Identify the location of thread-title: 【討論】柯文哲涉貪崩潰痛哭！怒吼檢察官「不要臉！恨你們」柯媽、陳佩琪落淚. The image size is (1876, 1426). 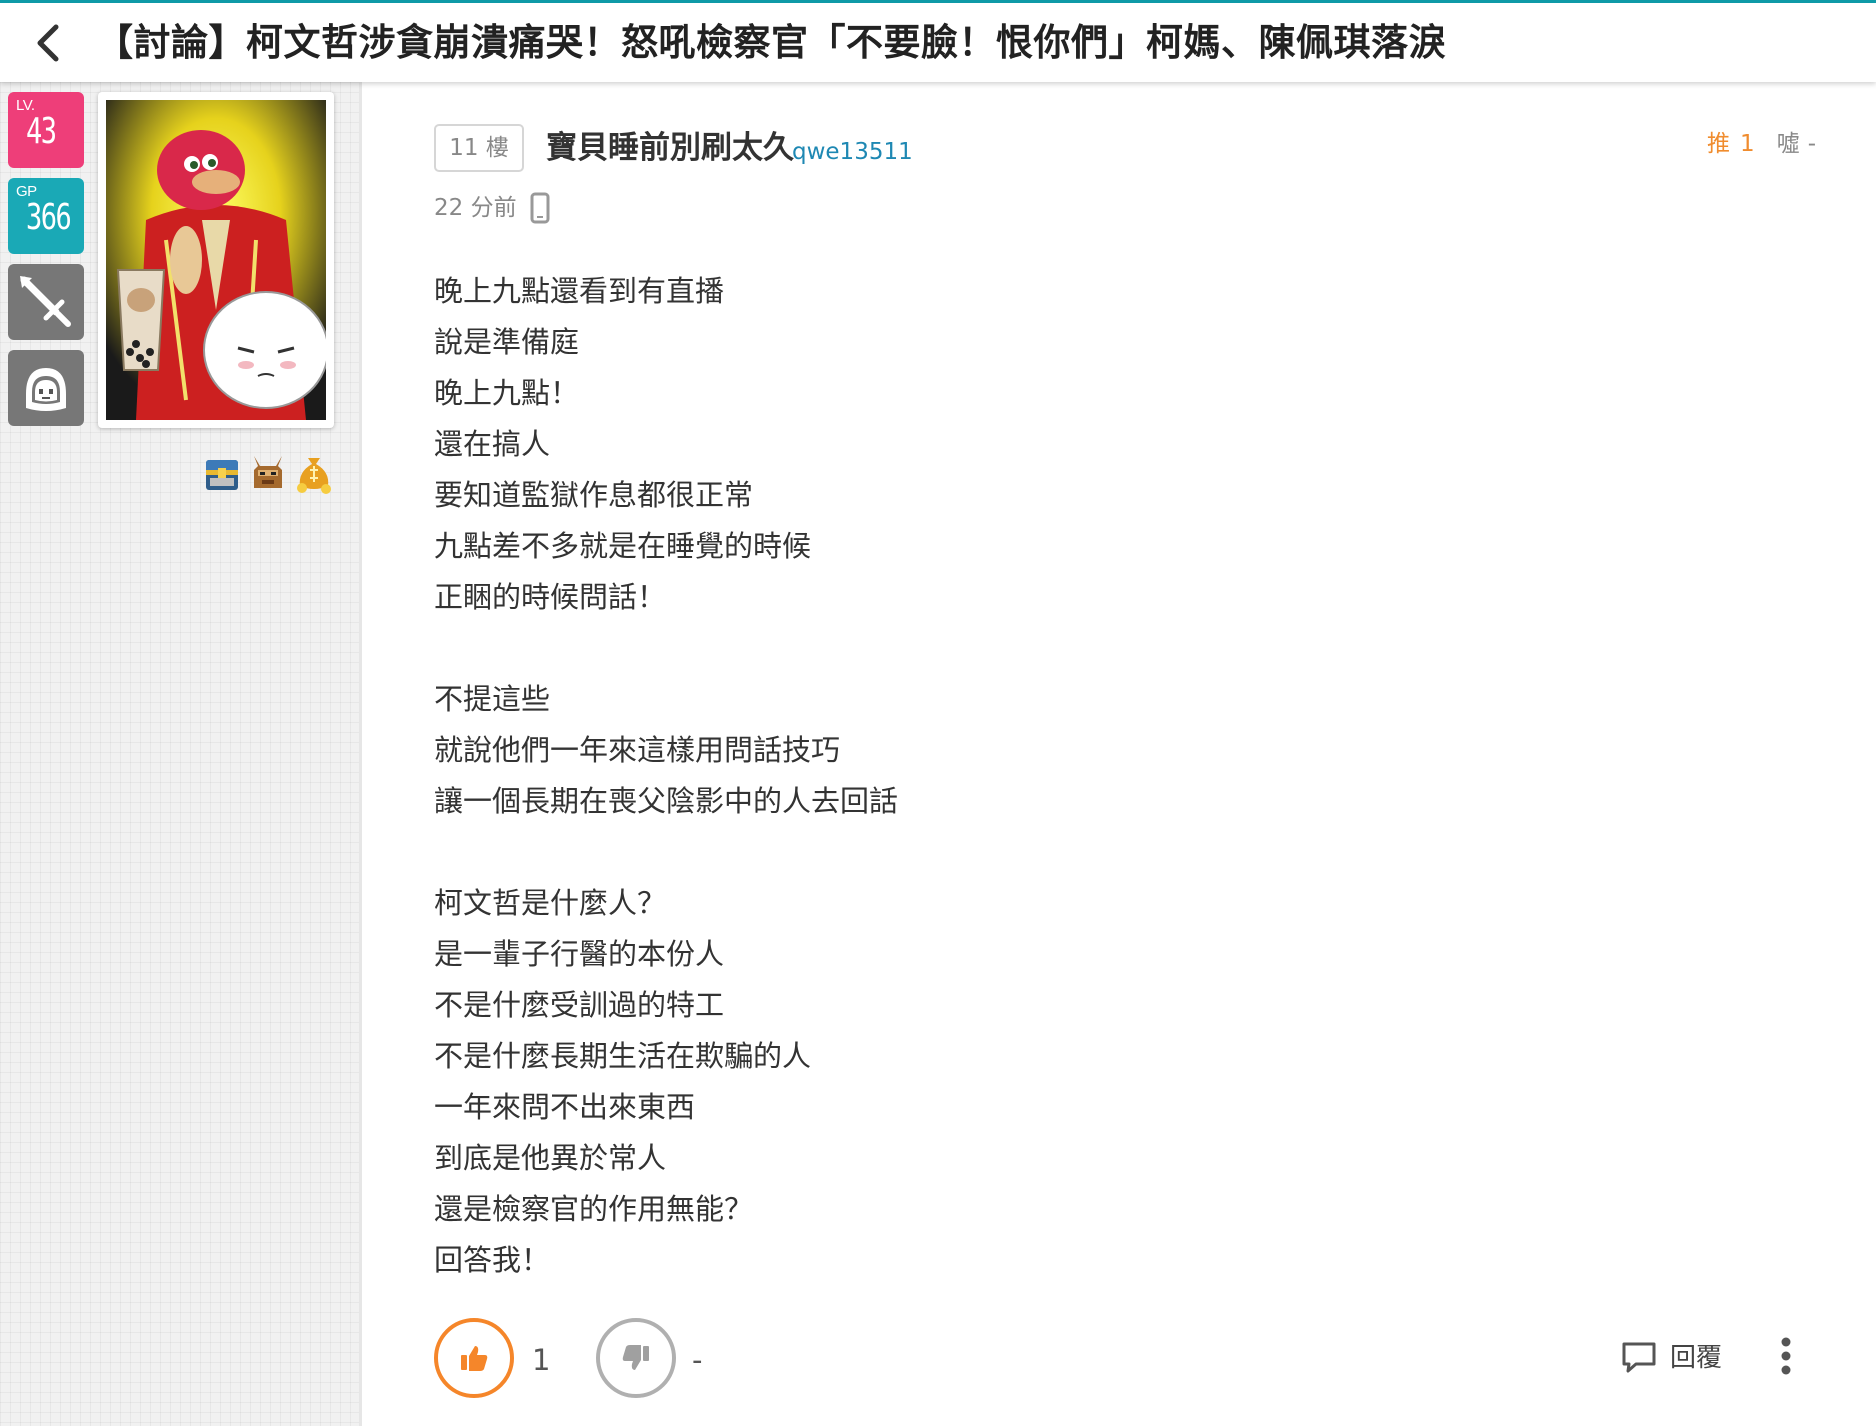
(771, 42).